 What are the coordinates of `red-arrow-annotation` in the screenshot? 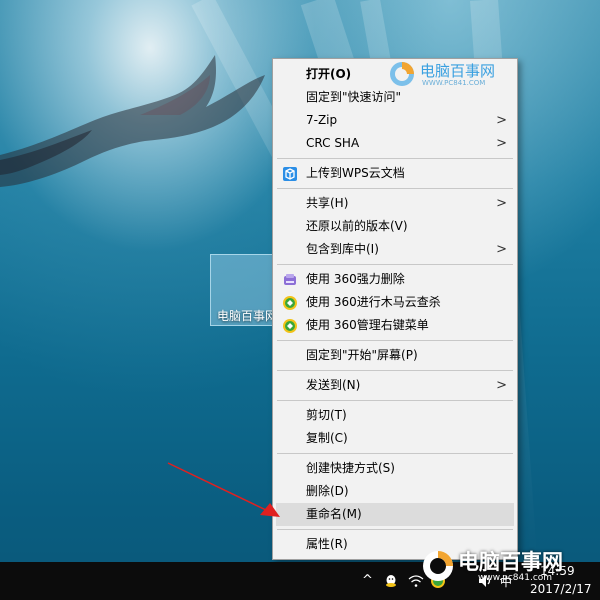 It's located at (223, 489).